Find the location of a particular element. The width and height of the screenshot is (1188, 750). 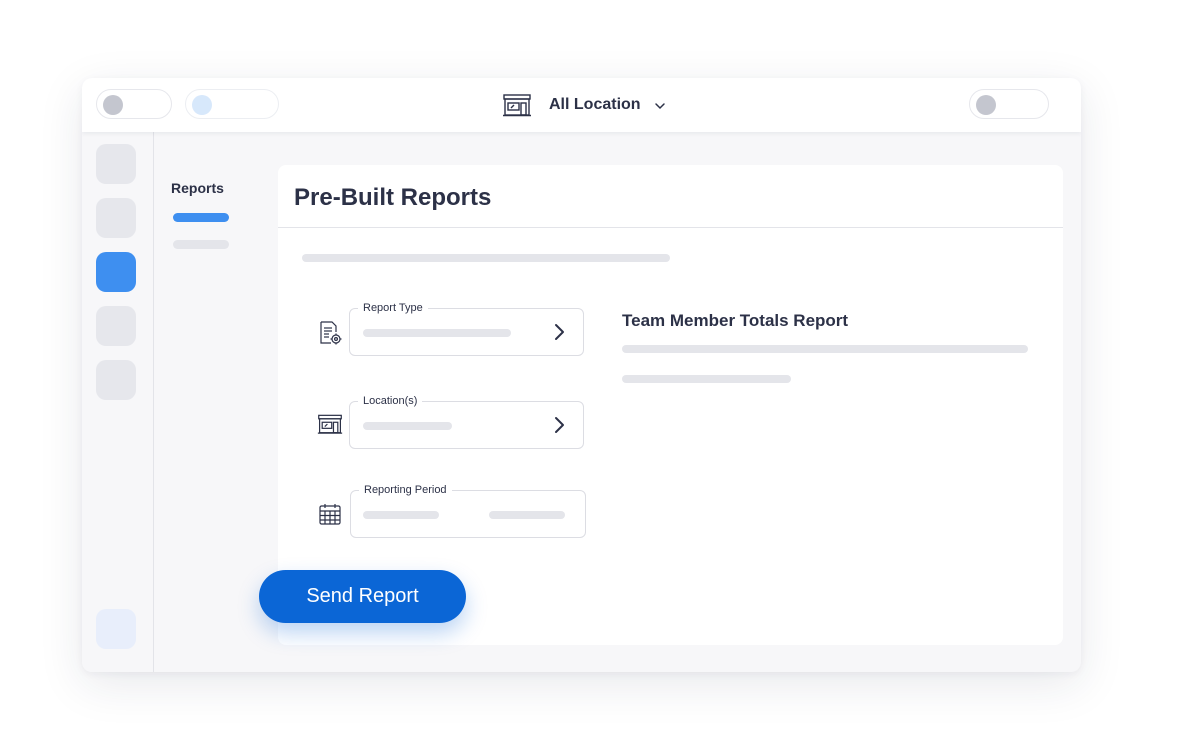

toggle-placeholder-left is located at coordinates (134, 104).